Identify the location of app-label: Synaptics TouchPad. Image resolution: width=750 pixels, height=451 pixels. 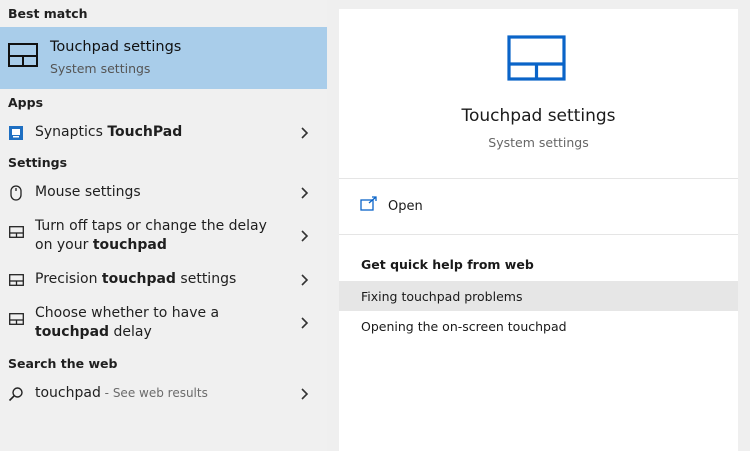
(109, 132).